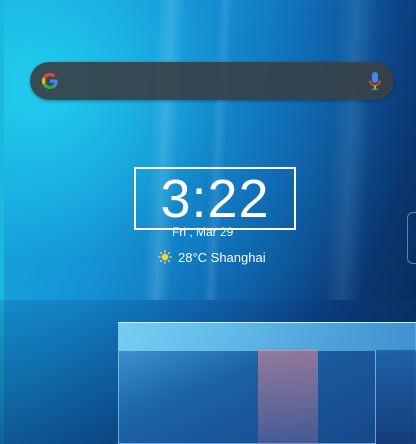 This screenshot has width=416, height=444. What do you see at coordinates (375, 81) in the screenshot?
I see `mic-icon` at bounding box center [375, 81].